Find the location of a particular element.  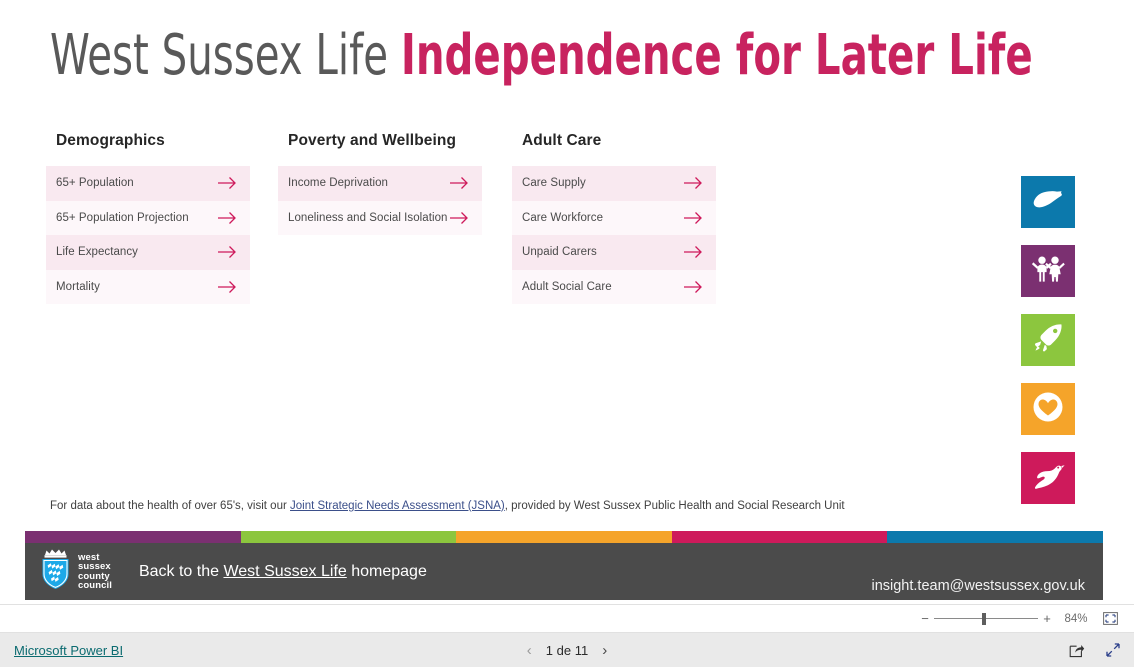

page-navigation: ‹ 1 de 11 › is located at coordinates (567, 650).